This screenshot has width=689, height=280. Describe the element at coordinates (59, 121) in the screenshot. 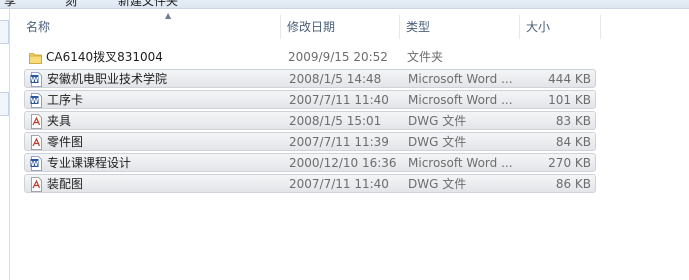

I see `file-name: 夹具` at that location.